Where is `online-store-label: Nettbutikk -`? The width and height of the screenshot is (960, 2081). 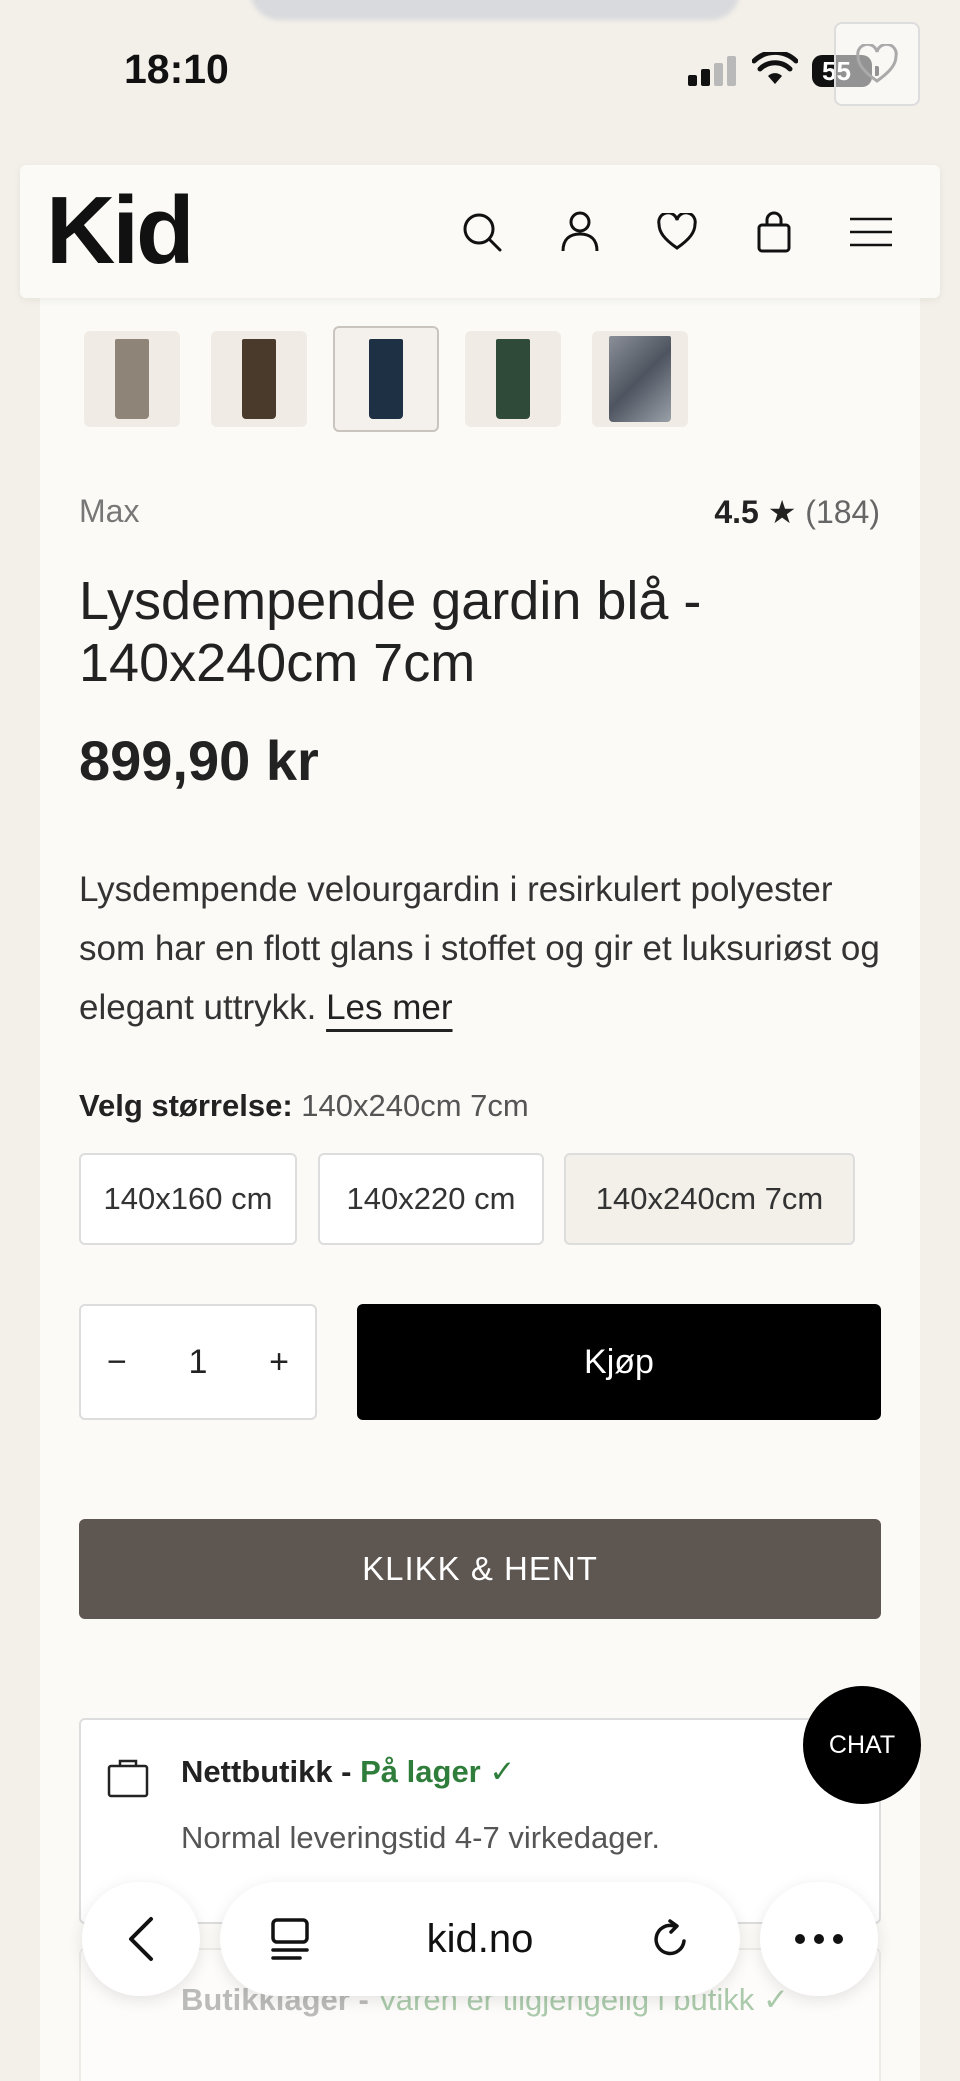 online-store-label: Nettbutikk - is located at coordinates (266, 1771).